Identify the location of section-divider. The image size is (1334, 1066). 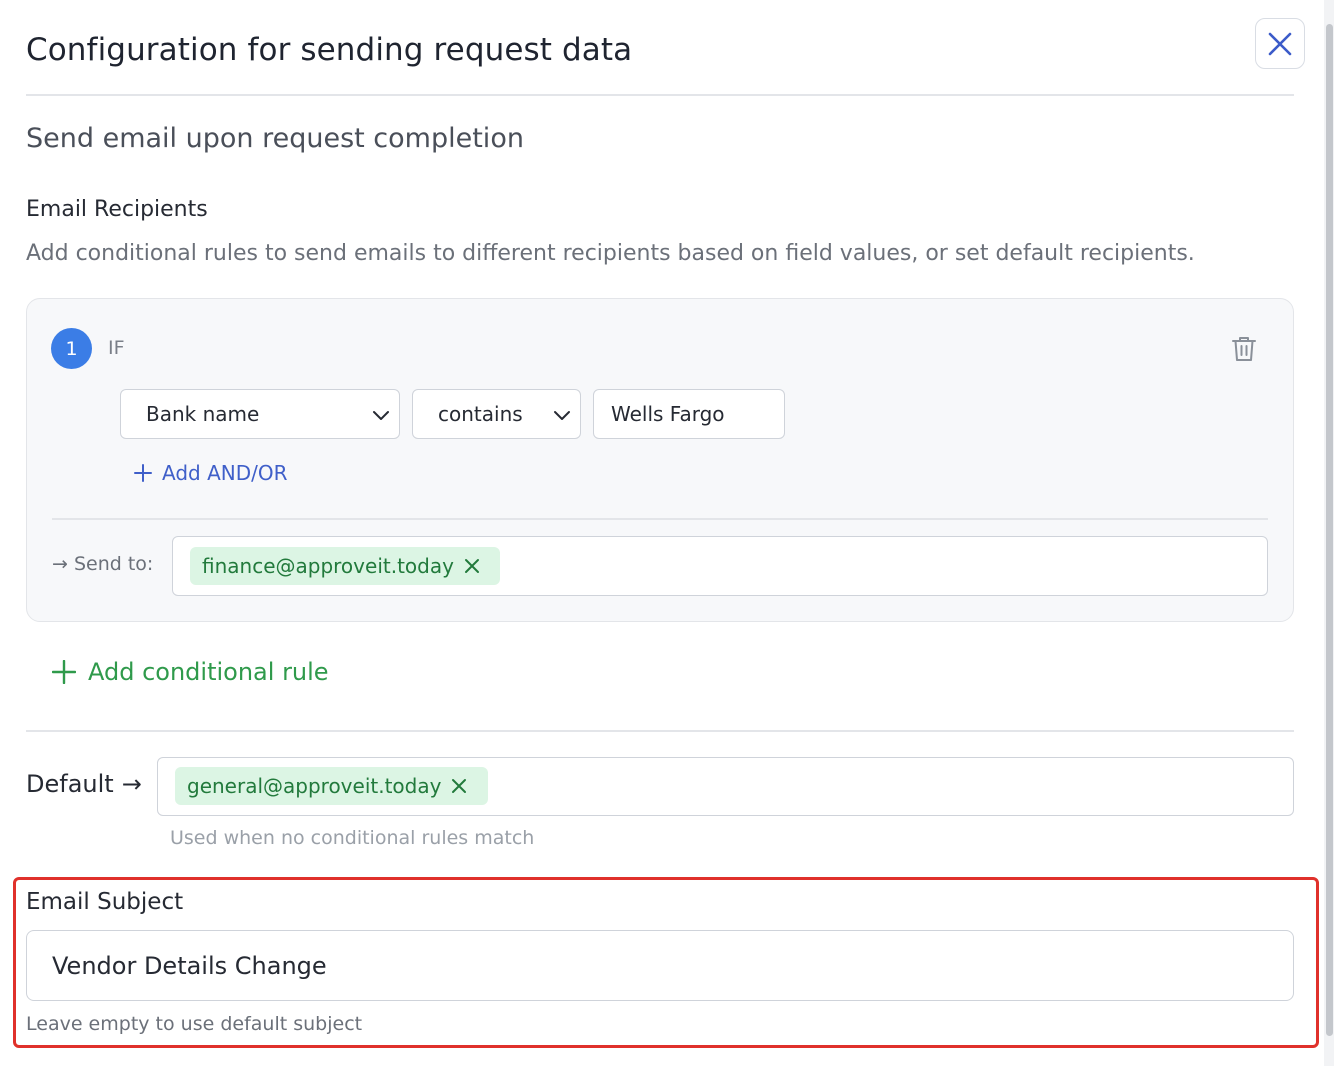
(660, 731).